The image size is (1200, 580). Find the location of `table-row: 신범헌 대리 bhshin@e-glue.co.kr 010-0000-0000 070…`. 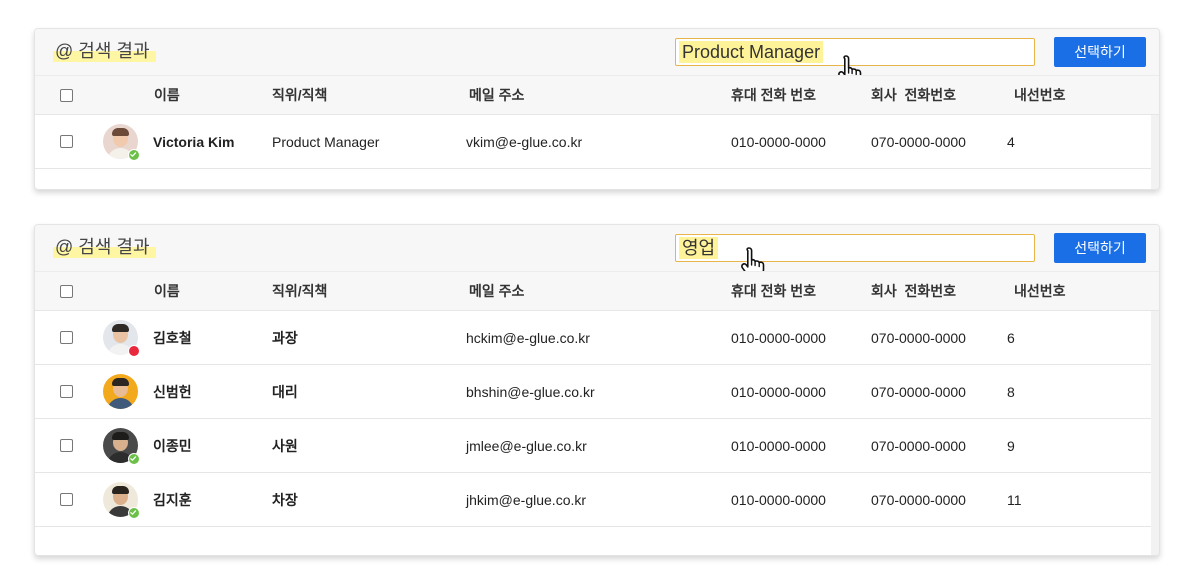

table-row: 신범헌 대리 bhshin@e-glue.co.kr 010-0000-0000 070… is located at coordinates (593, 392).